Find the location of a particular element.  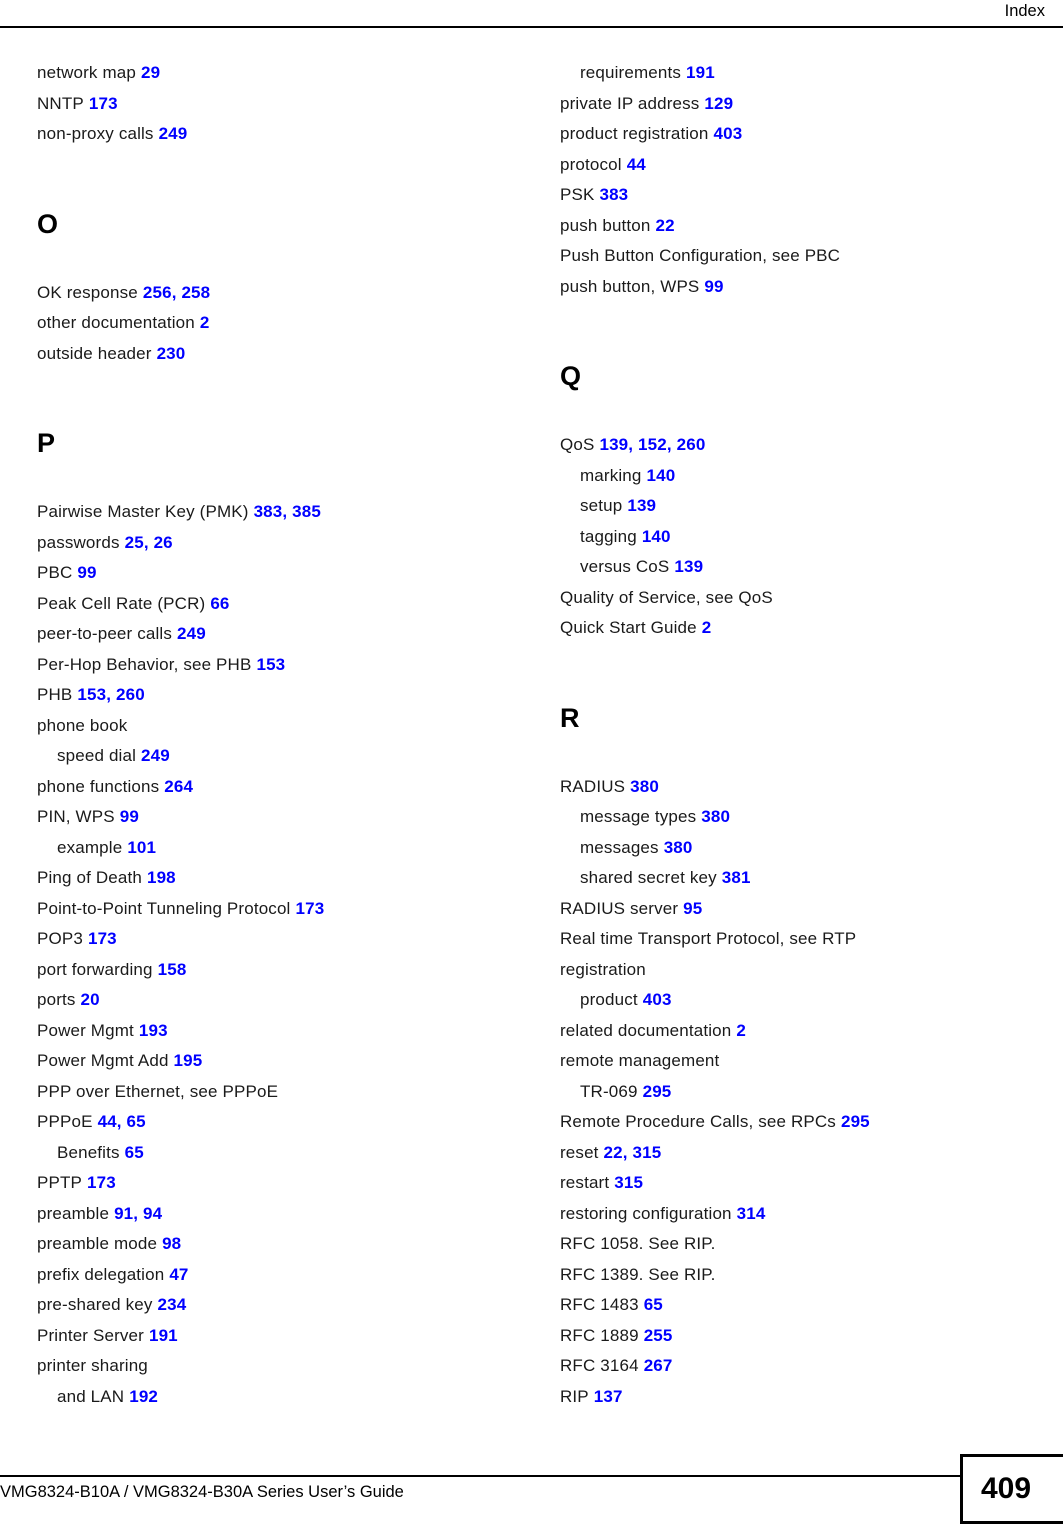

page-reference: 255 is located at coordinates (658, 1335).